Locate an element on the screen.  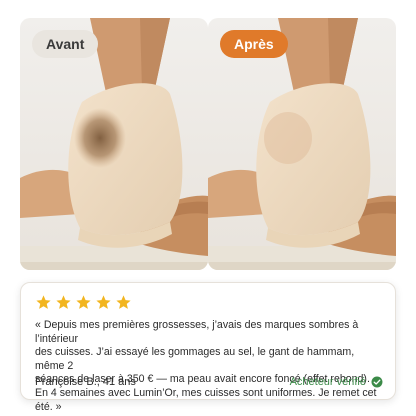
review-footer: Françoise B., 41 ans Acheteur vérifié is located at coordinates (209, 382).